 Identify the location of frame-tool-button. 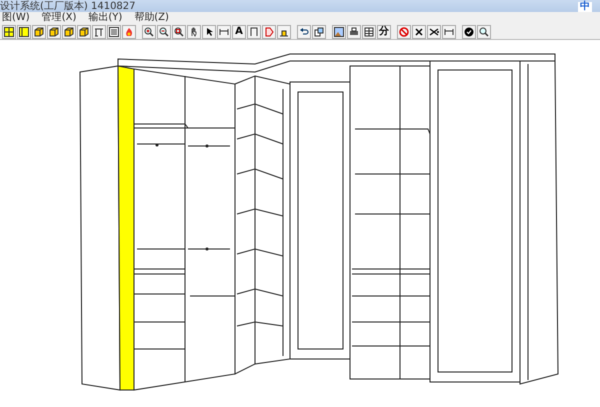
(99, 31).